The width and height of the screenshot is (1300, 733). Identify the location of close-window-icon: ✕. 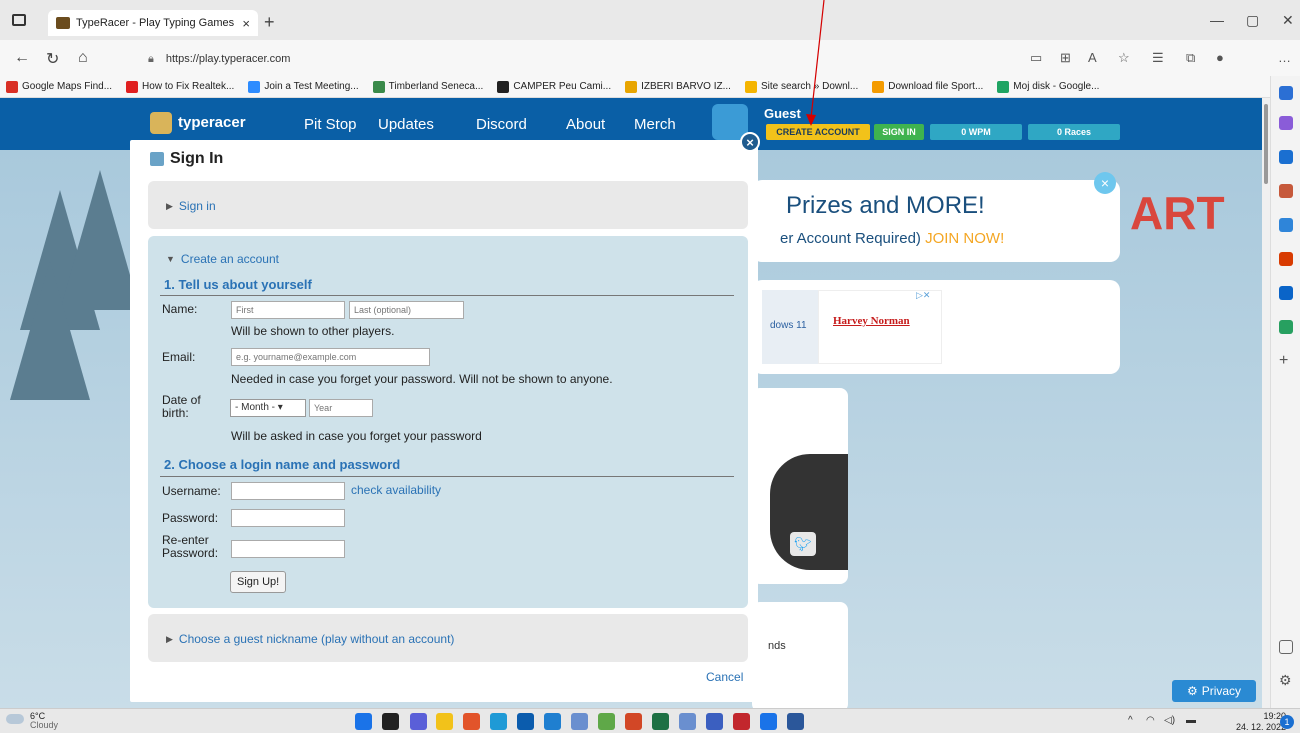
(1288, 20).